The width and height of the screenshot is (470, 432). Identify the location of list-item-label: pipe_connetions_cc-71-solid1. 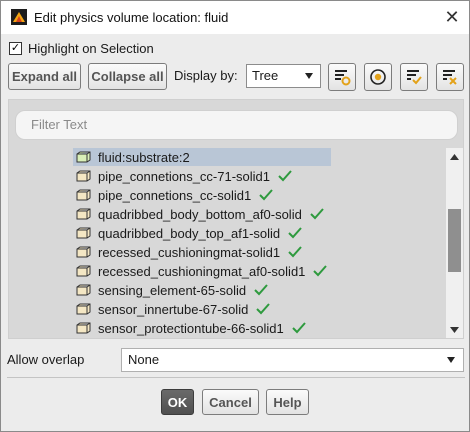
(184, 176).